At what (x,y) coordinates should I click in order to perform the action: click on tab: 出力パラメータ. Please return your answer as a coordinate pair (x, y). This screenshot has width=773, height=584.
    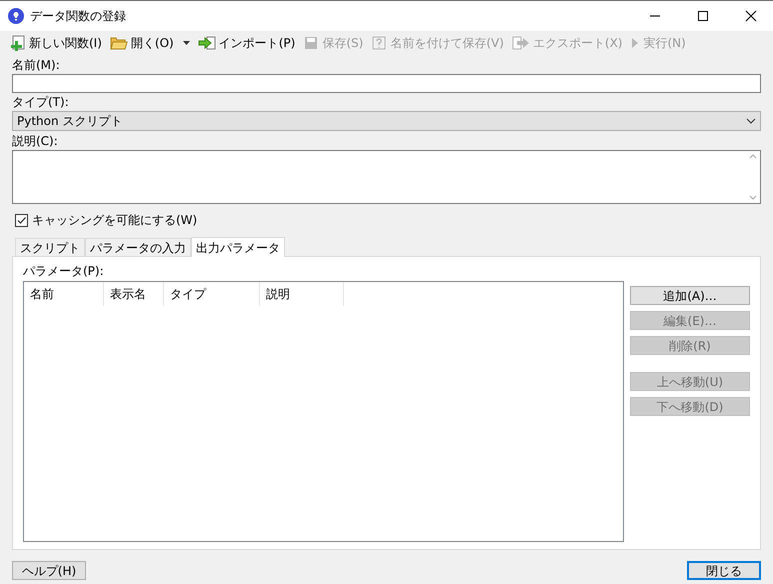
    Looking at the image, I should click on (238, 247).